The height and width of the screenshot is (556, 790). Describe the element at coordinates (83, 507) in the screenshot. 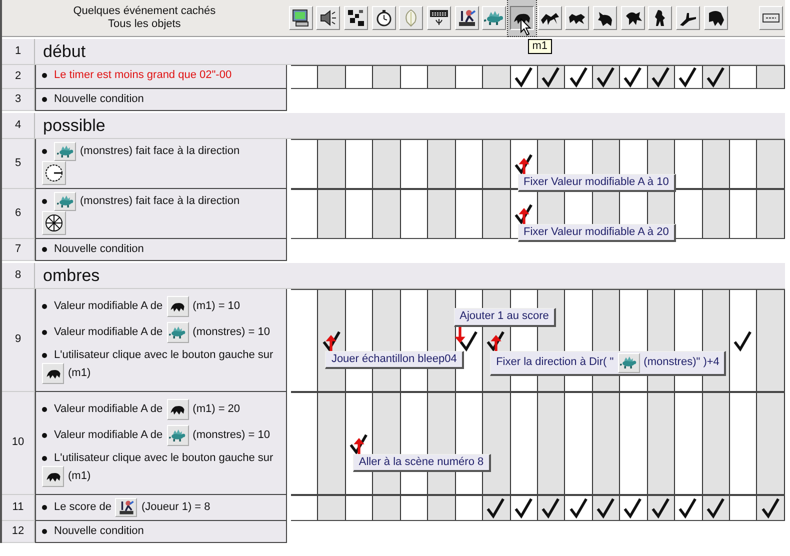

I see `condition-text: Le score de` at that location.